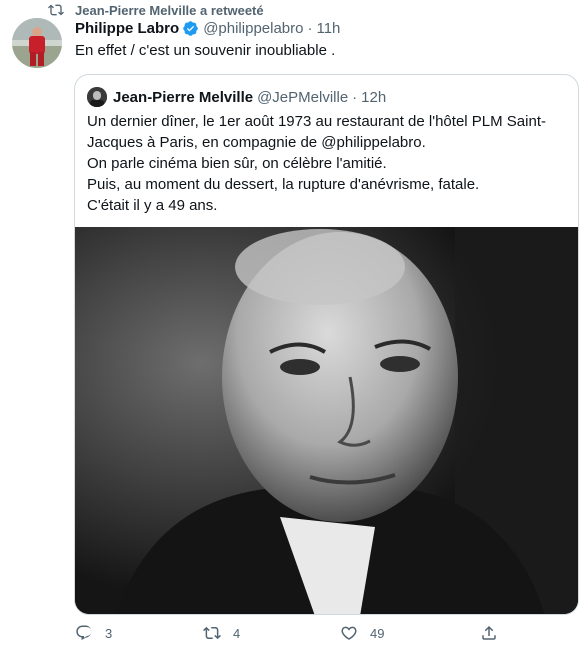 The width and height of the screenshot is (585, 654). Describe the element at coordinates (93, 633) in the screenshot. I see `reply-button: 3` at that location.